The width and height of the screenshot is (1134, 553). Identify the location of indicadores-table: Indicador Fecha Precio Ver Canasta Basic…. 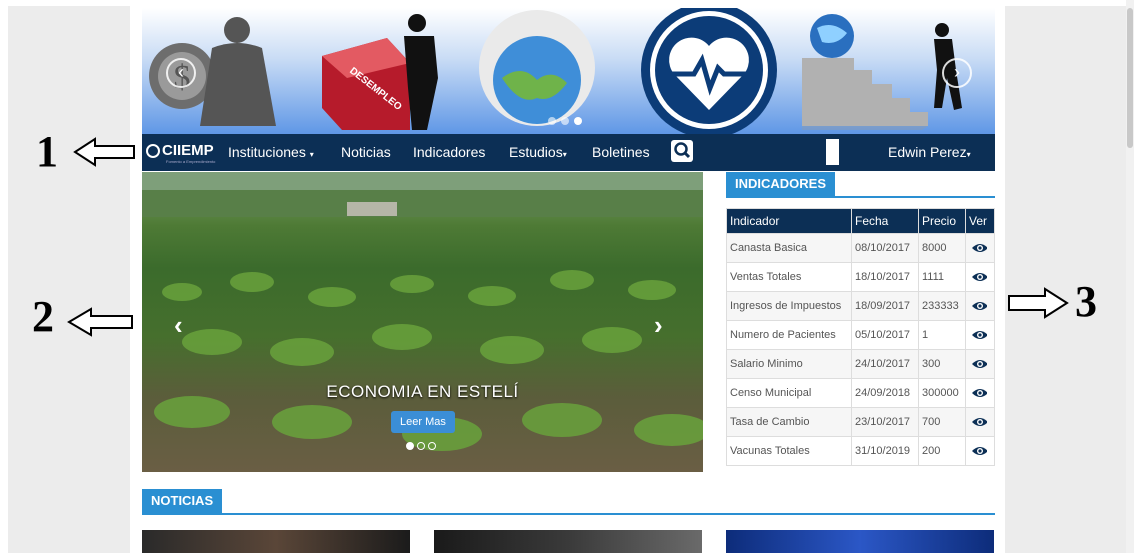
(860, 337).